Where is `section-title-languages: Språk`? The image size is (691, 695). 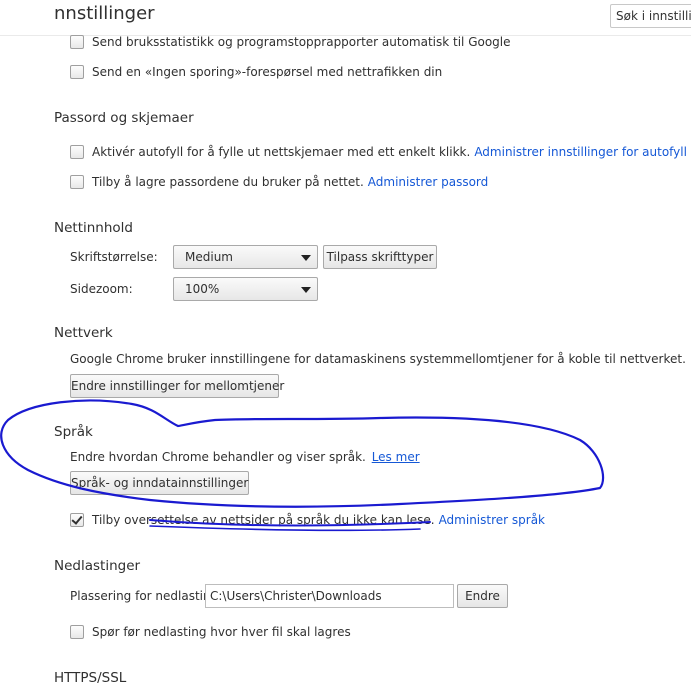
section-title-languages: Språk is located at coordinates (73, 432).